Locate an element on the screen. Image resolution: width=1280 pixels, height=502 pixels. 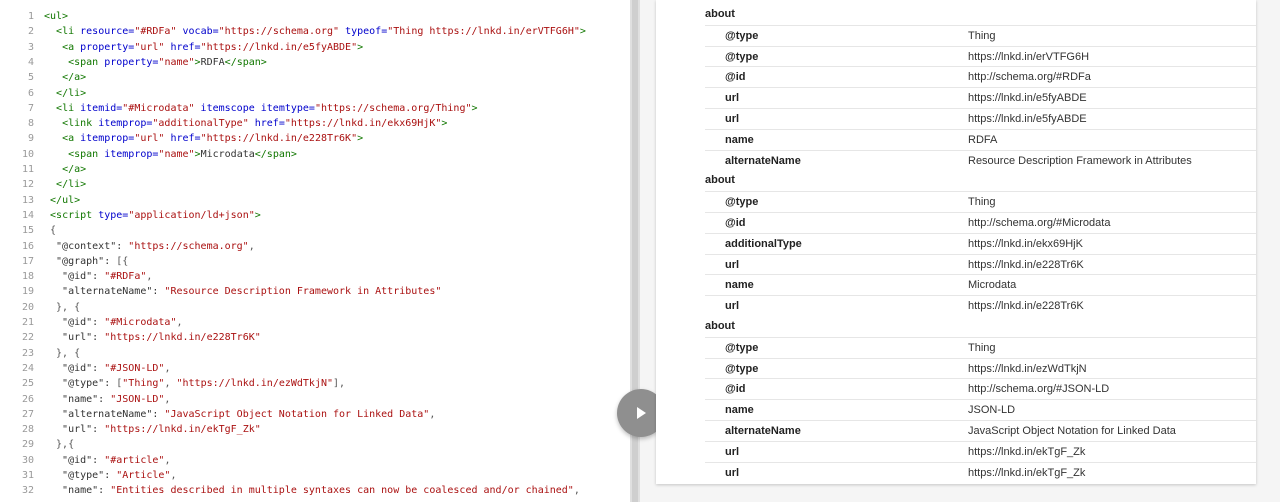
line-number: 20 is located at coordinates (27, 307).